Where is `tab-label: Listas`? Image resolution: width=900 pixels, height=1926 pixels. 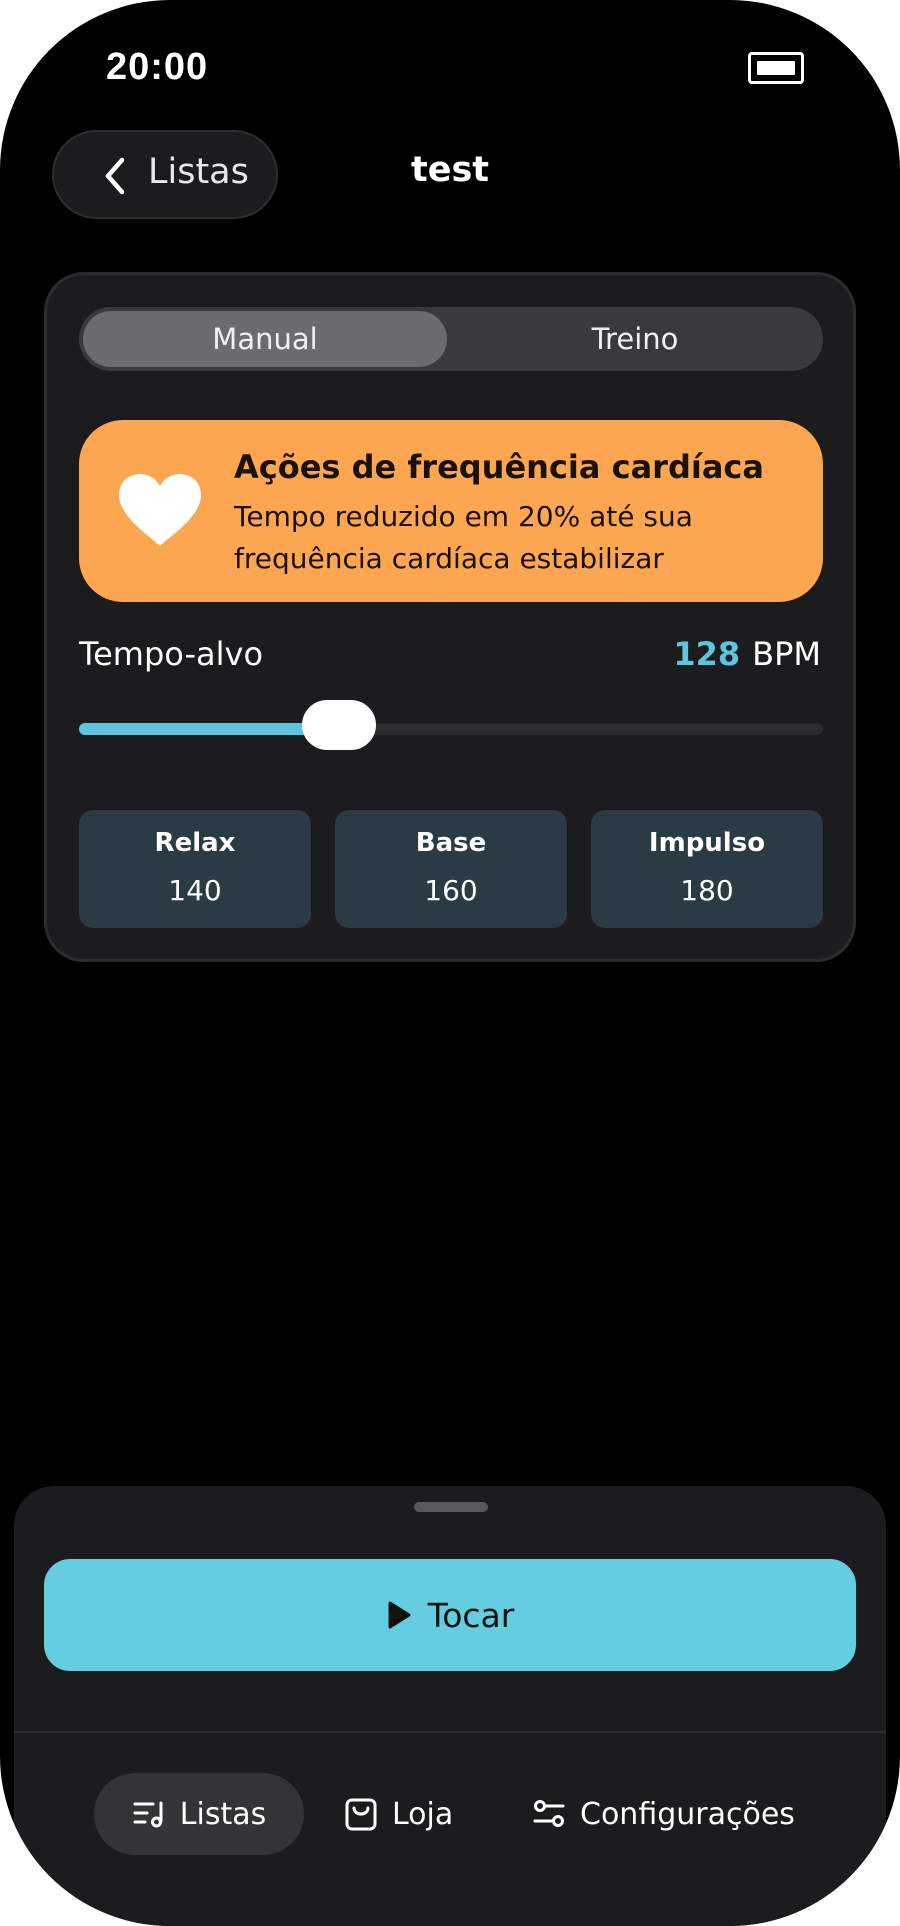
tab-label: Listas is located at coordinates (223, 1814).